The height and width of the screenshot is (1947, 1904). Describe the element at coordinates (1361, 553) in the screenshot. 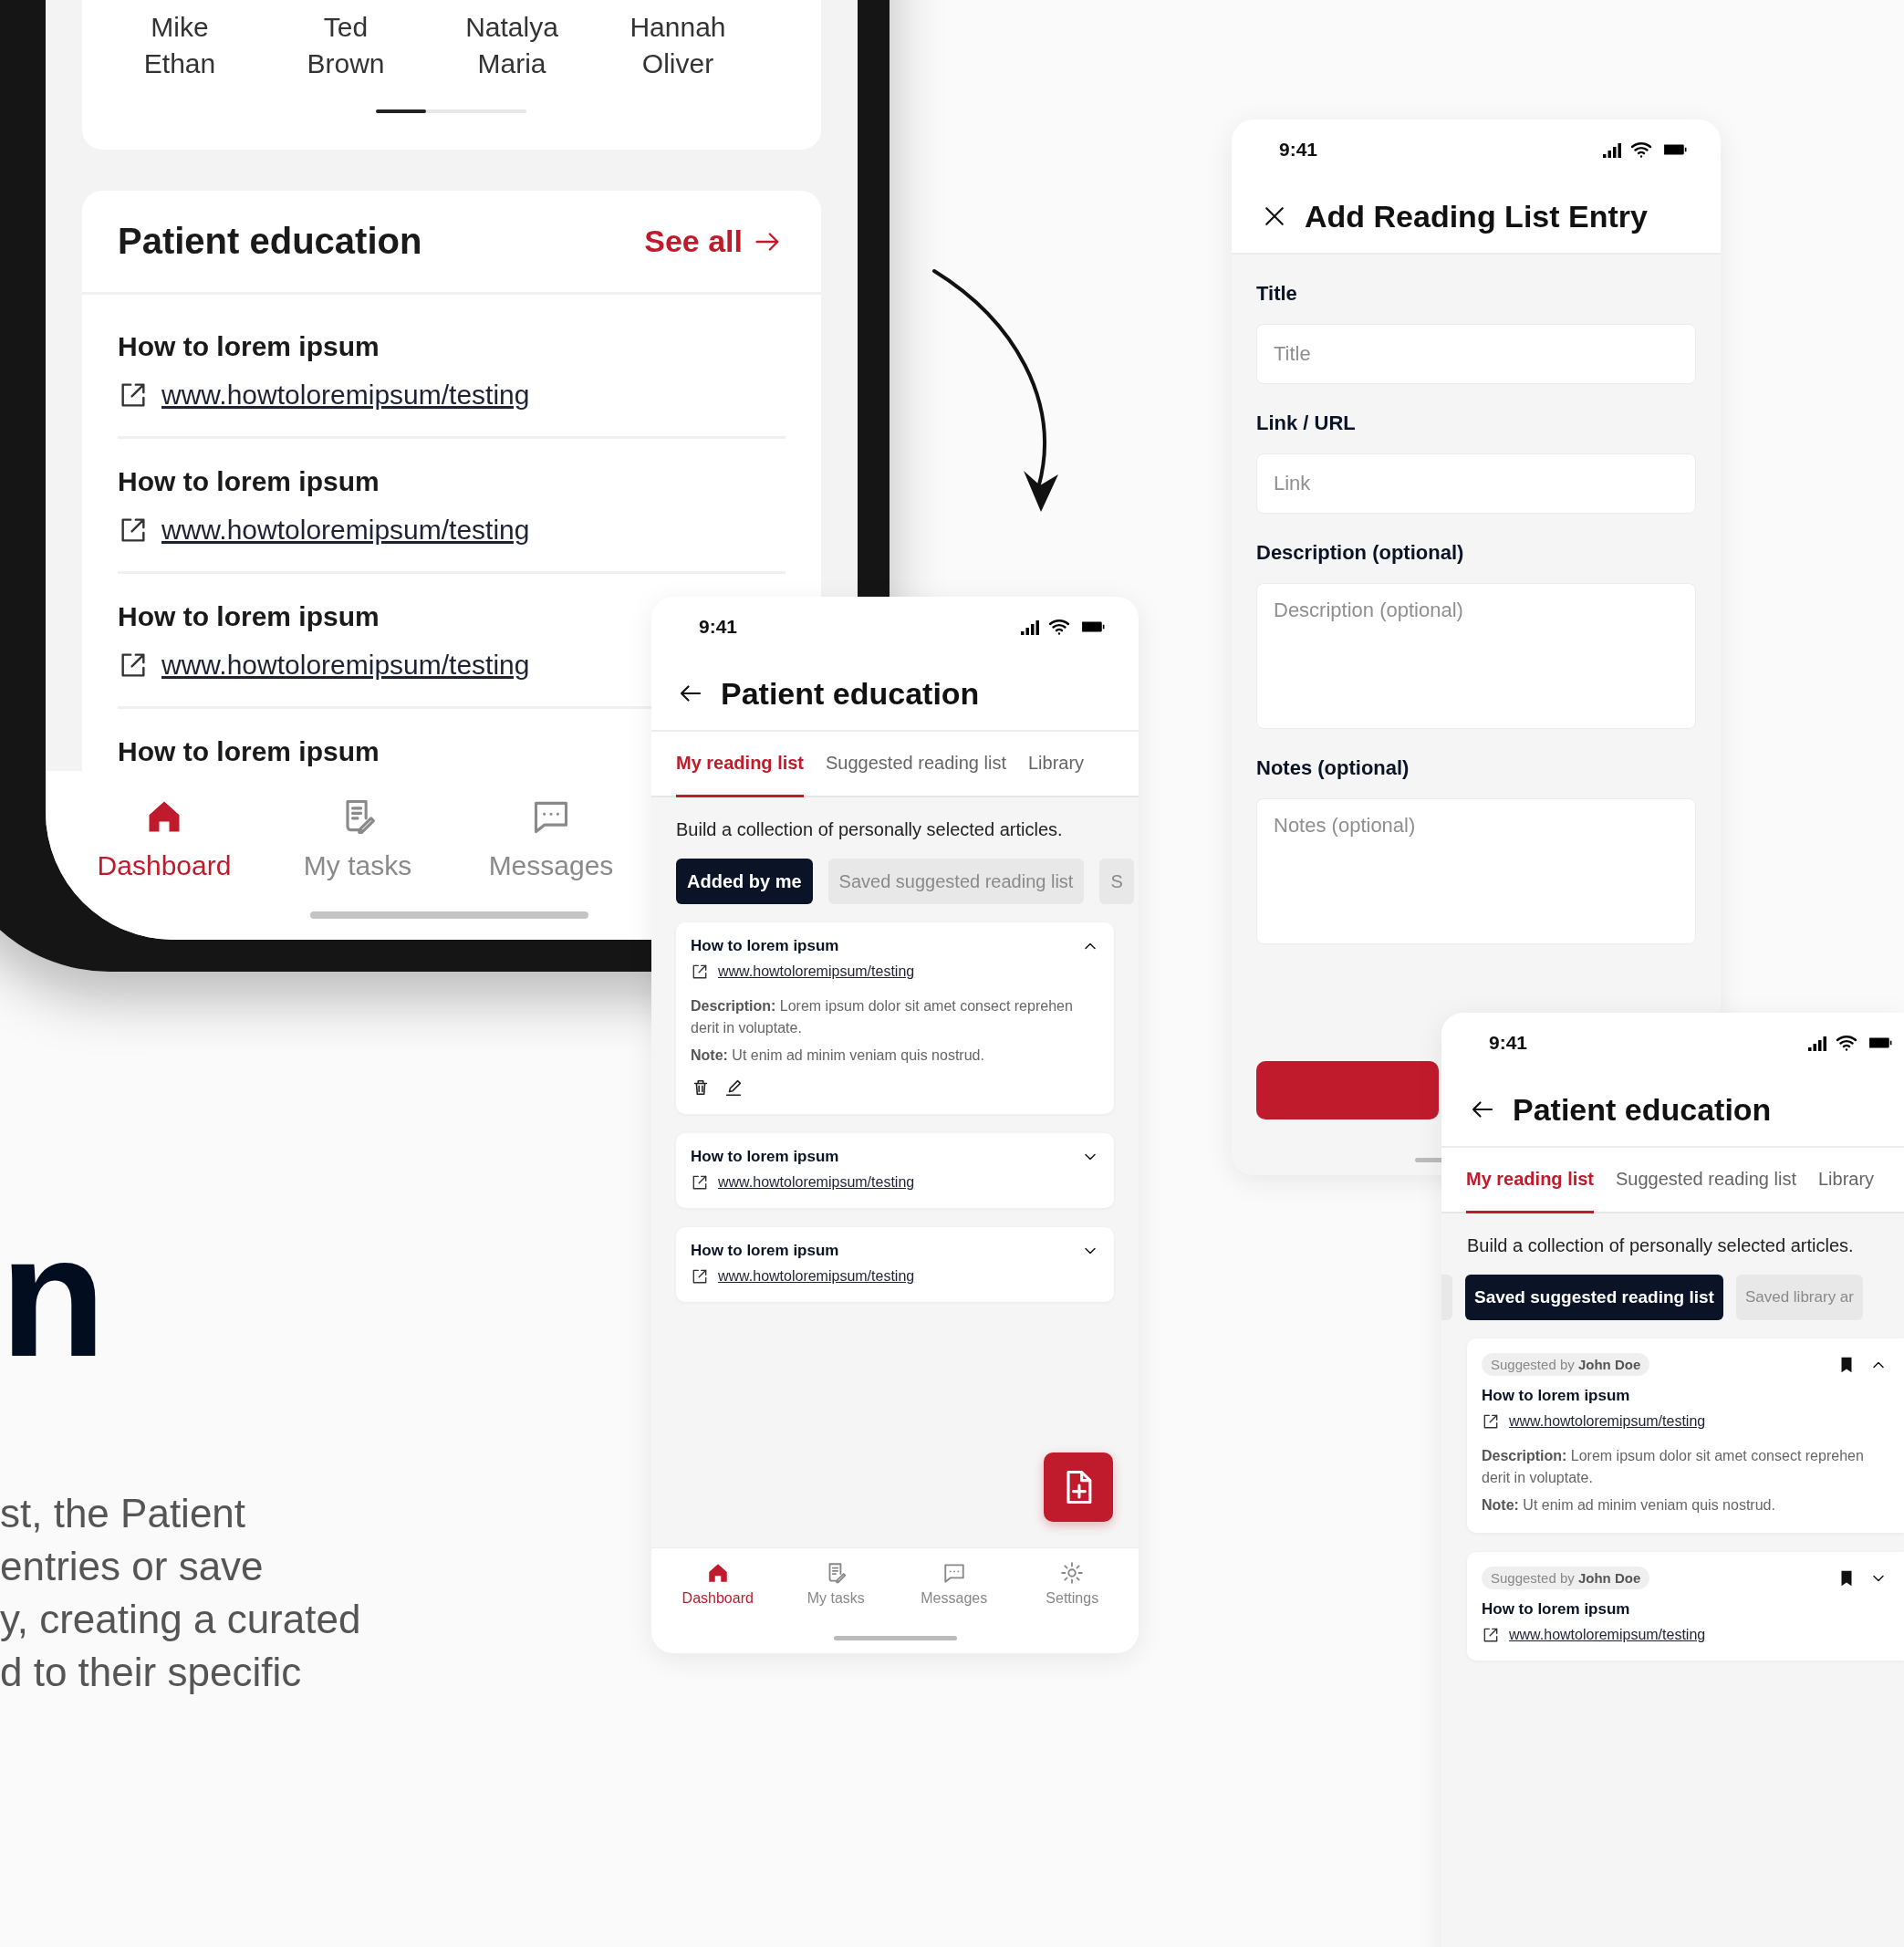

I see `field-label: Description (optional)` at that location.